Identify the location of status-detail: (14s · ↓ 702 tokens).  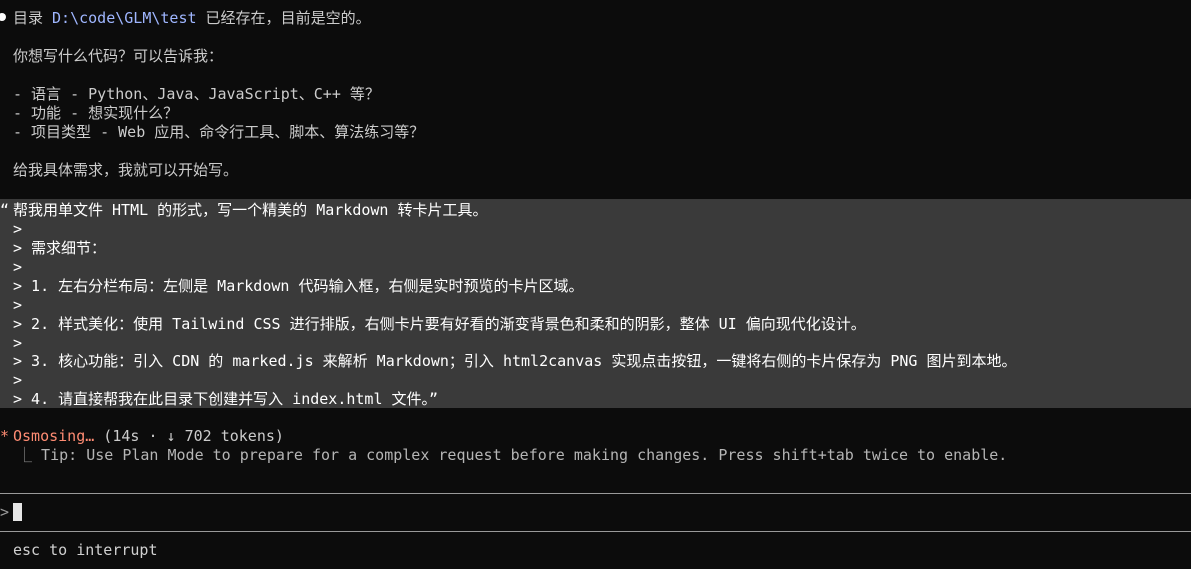
(189, 436).